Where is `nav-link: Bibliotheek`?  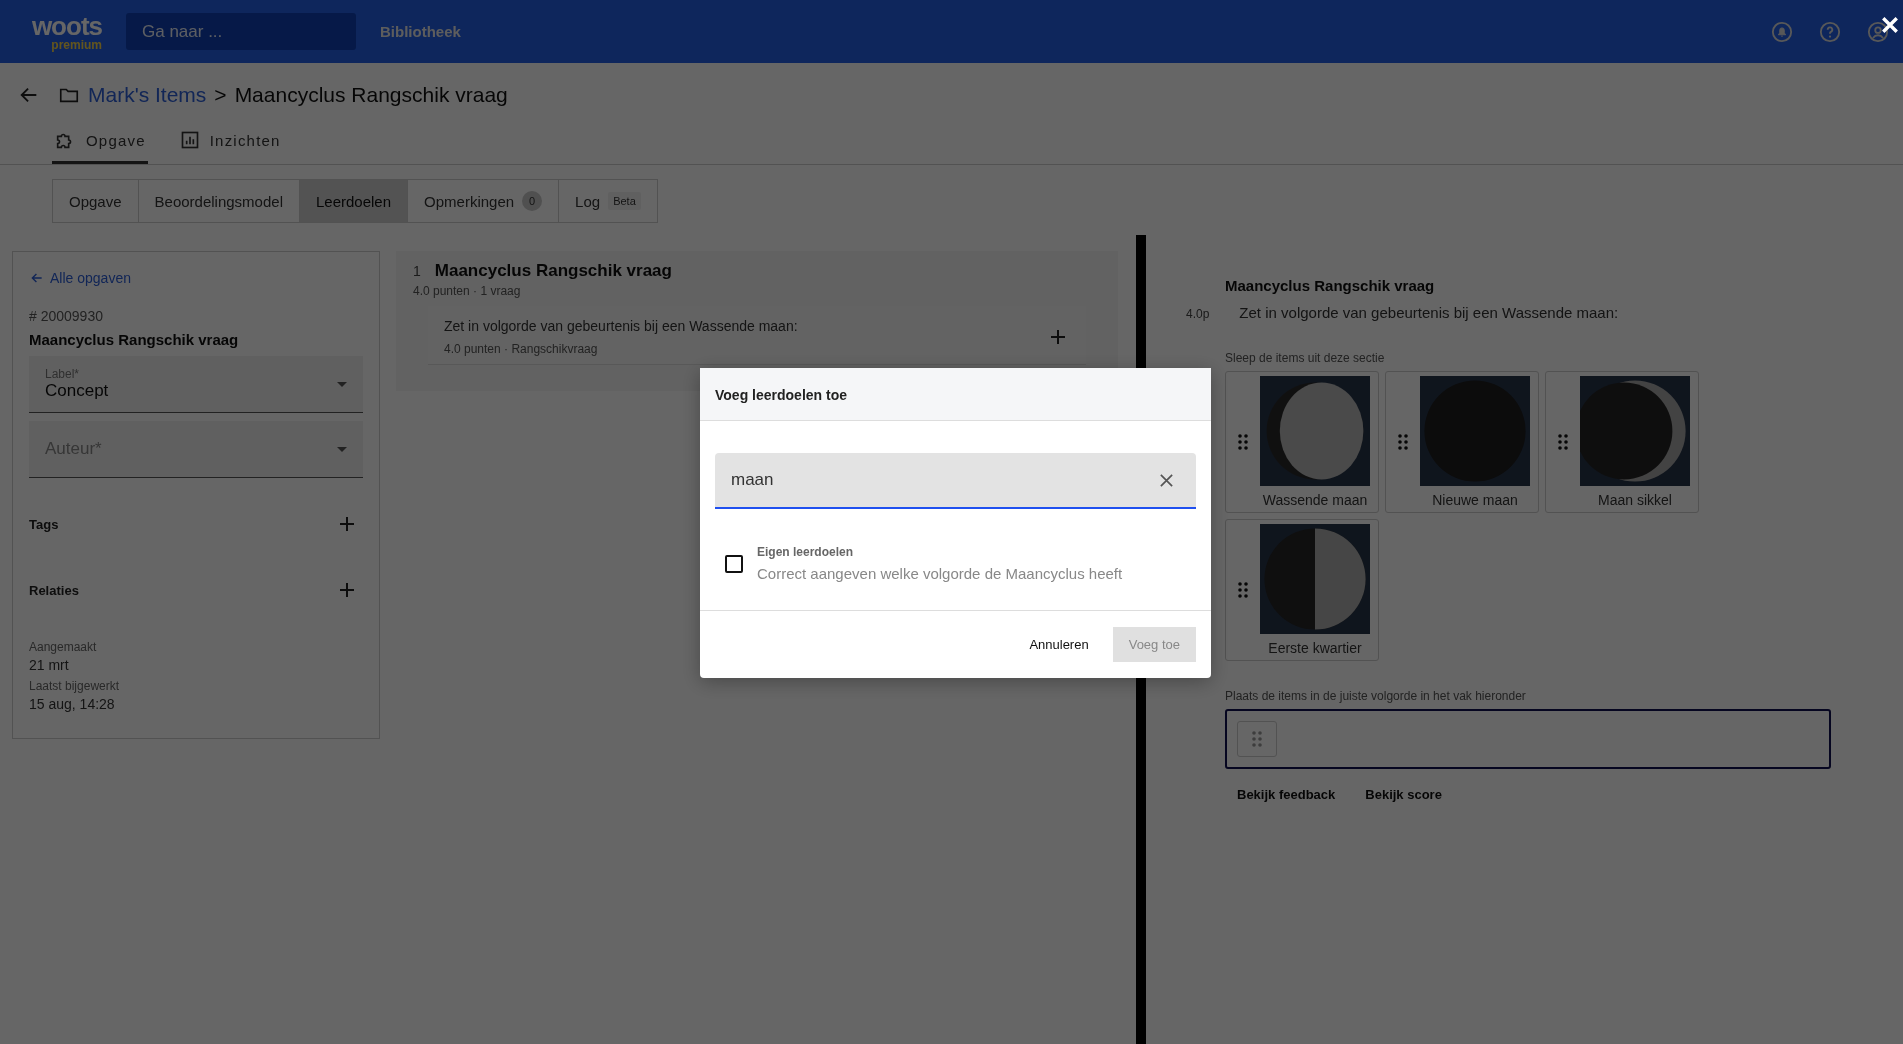 nav-link: Bibliotheek is located at coordinates (420, 31).